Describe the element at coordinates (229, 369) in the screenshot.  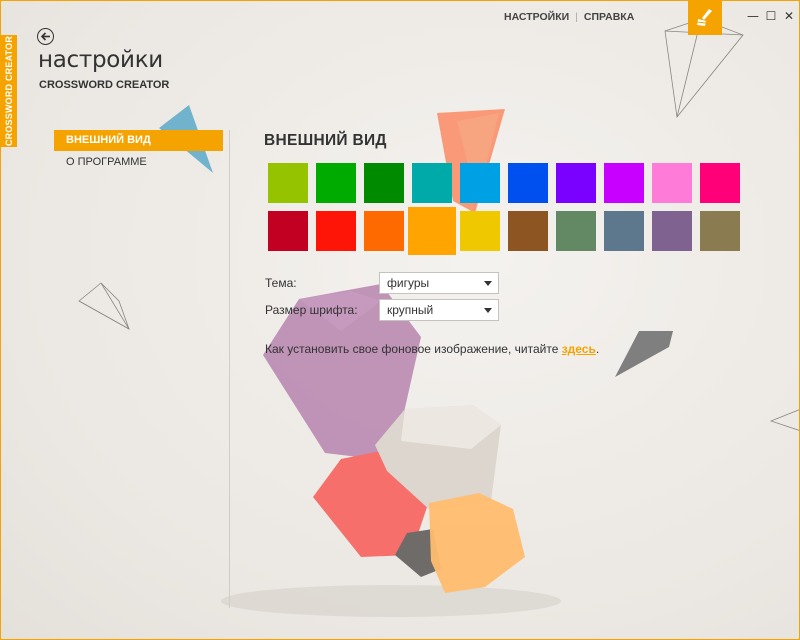
I see `vertical-divider` at that location.